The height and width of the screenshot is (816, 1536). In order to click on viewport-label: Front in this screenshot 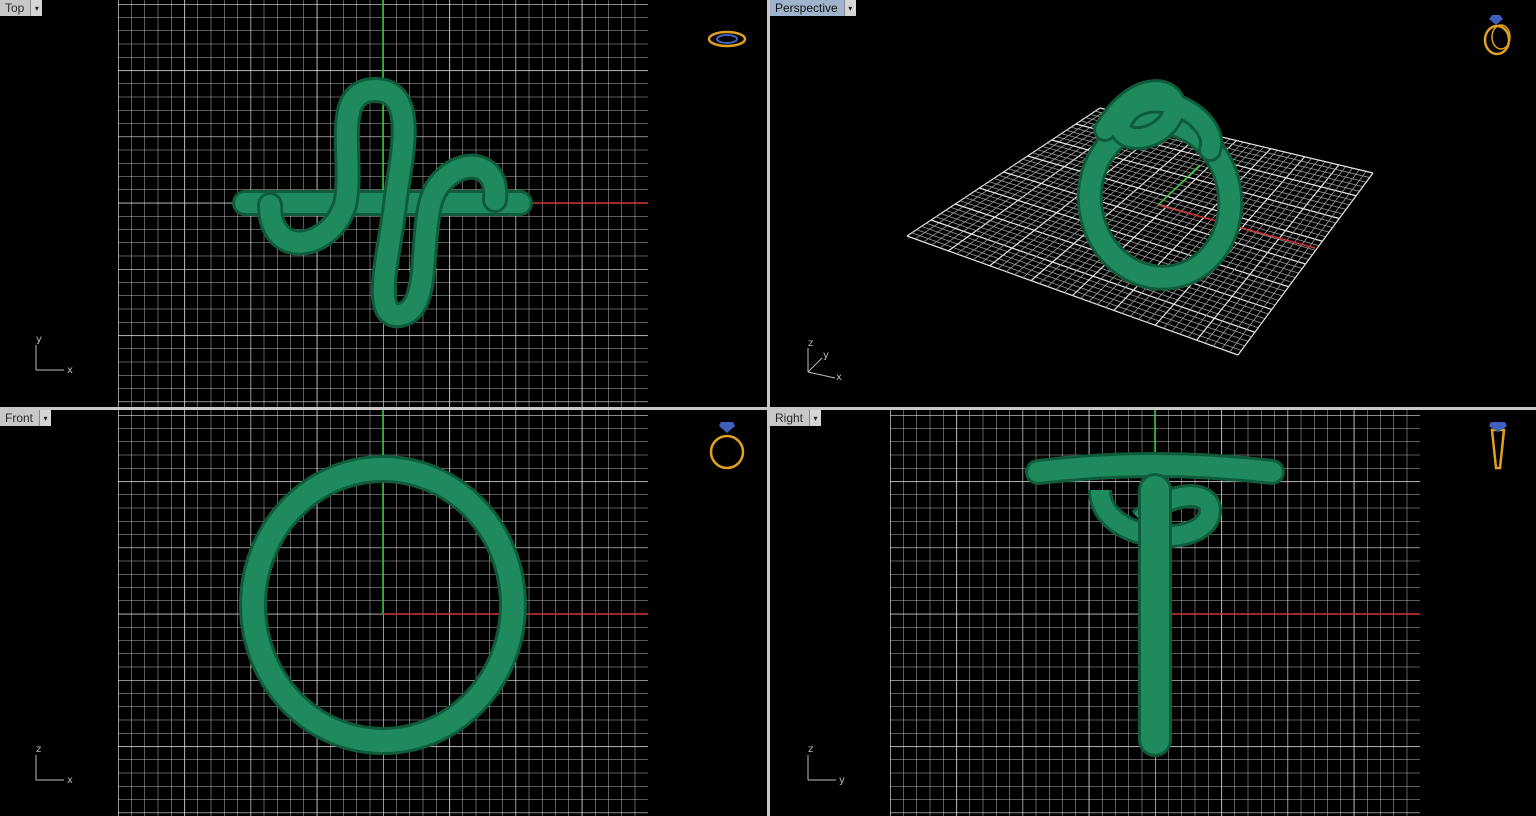, I will do `click(20, 418)`.